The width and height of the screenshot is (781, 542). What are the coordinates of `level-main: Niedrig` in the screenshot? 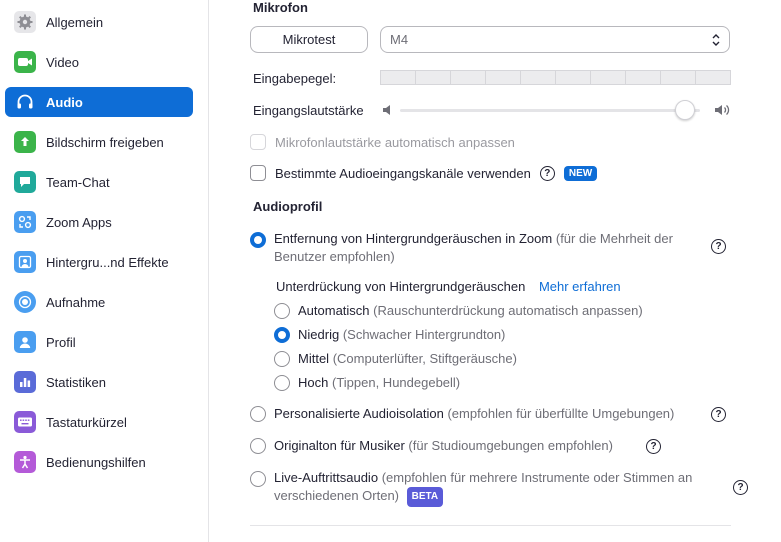 It's located at (319, 334).